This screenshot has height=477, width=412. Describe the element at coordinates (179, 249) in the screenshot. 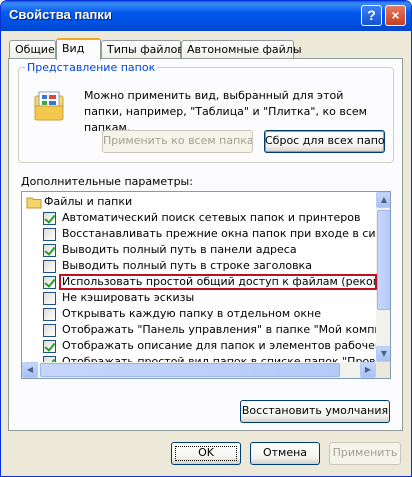

I see `option-label: Выводить полный путь в панели адреса` at that location.